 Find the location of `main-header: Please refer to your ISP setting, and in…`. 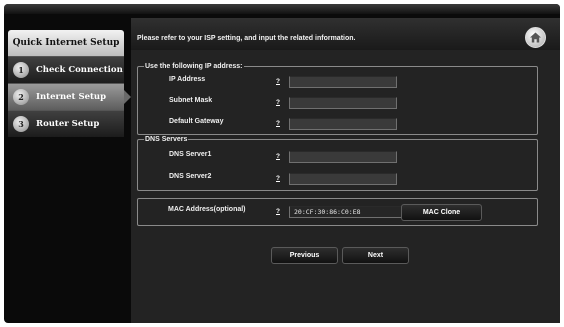

main-header: Please refer to your ISP setting, and in… is located at coordinates (345, 34).